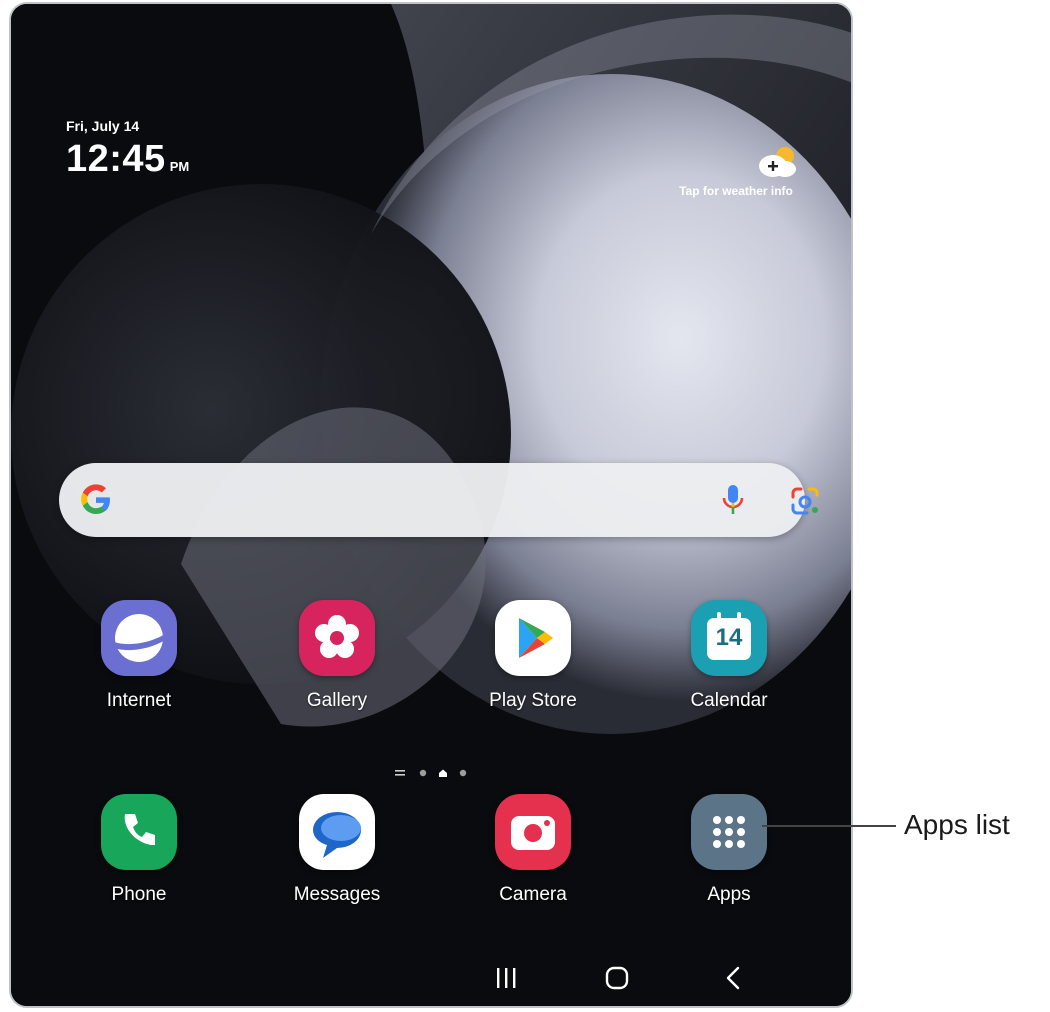 The image size is (1050, 1012). Describe the element at coordinates (805, 501) in the screenshot. I see `lens-icon` at that location.